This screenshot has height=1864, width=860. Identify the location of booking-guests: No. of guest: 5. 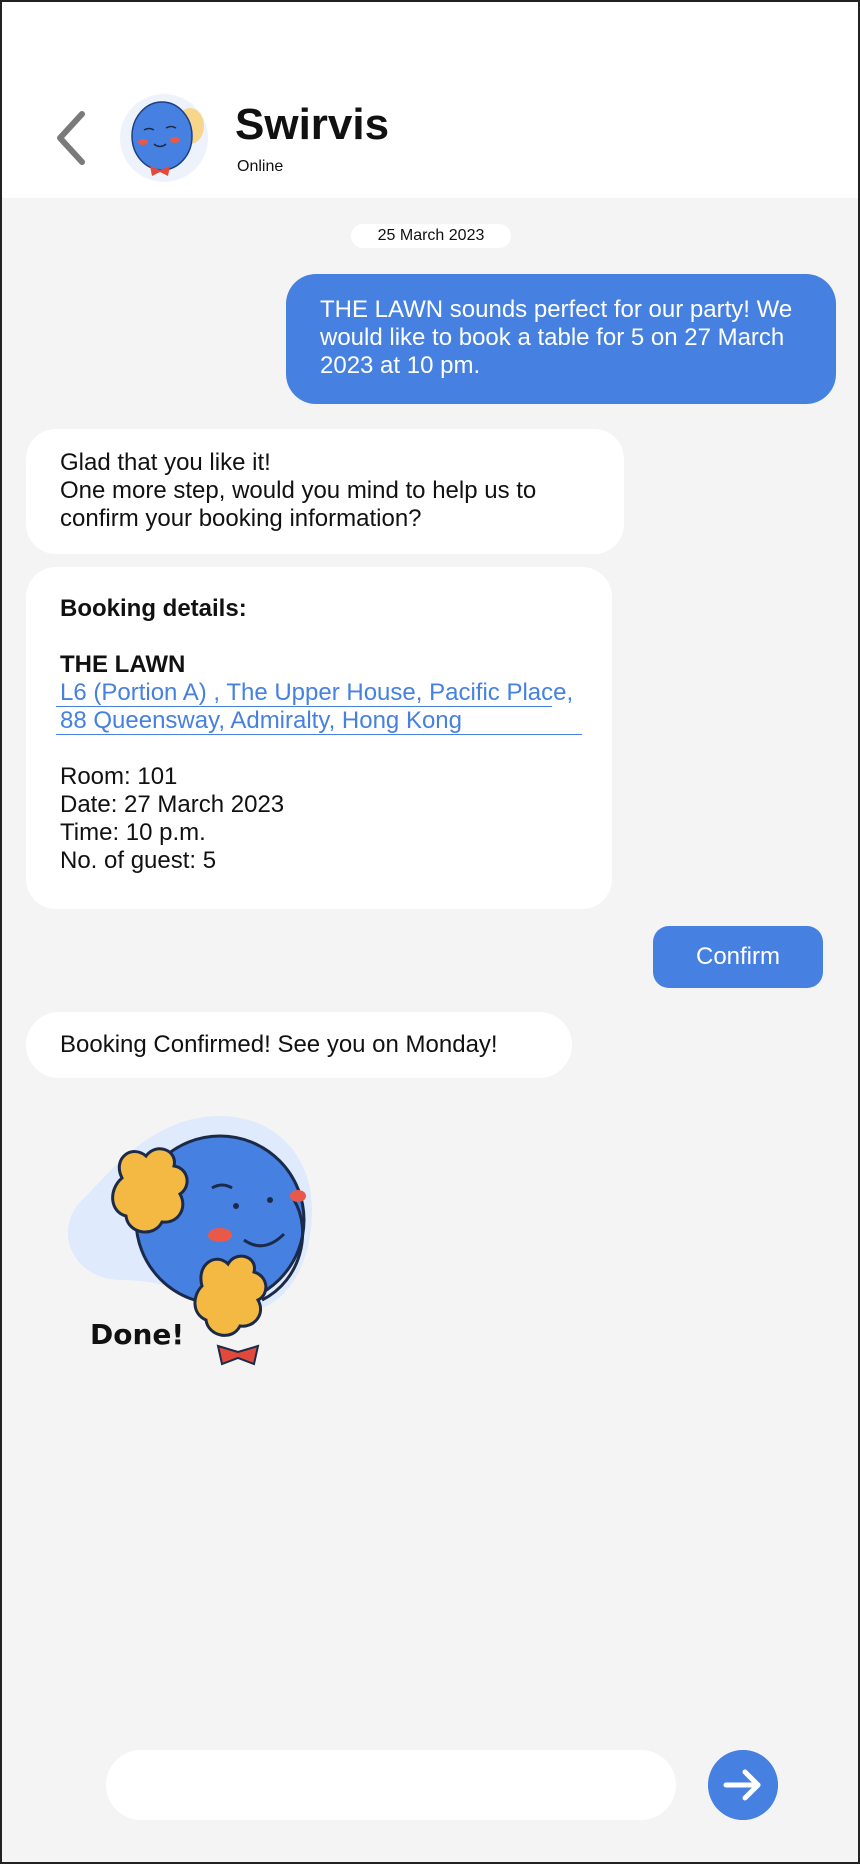
(138, 860).